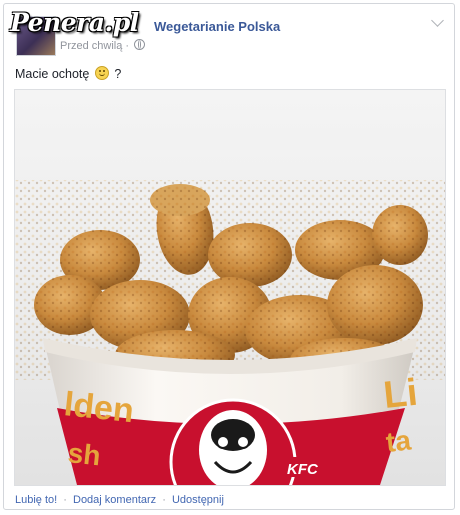 Image resolution: width=460 pixels, height=515 pixels. Describe the element at coordinates (303, 469) in the screenshot. I see `bucket-brand-text: KFC` at that location.